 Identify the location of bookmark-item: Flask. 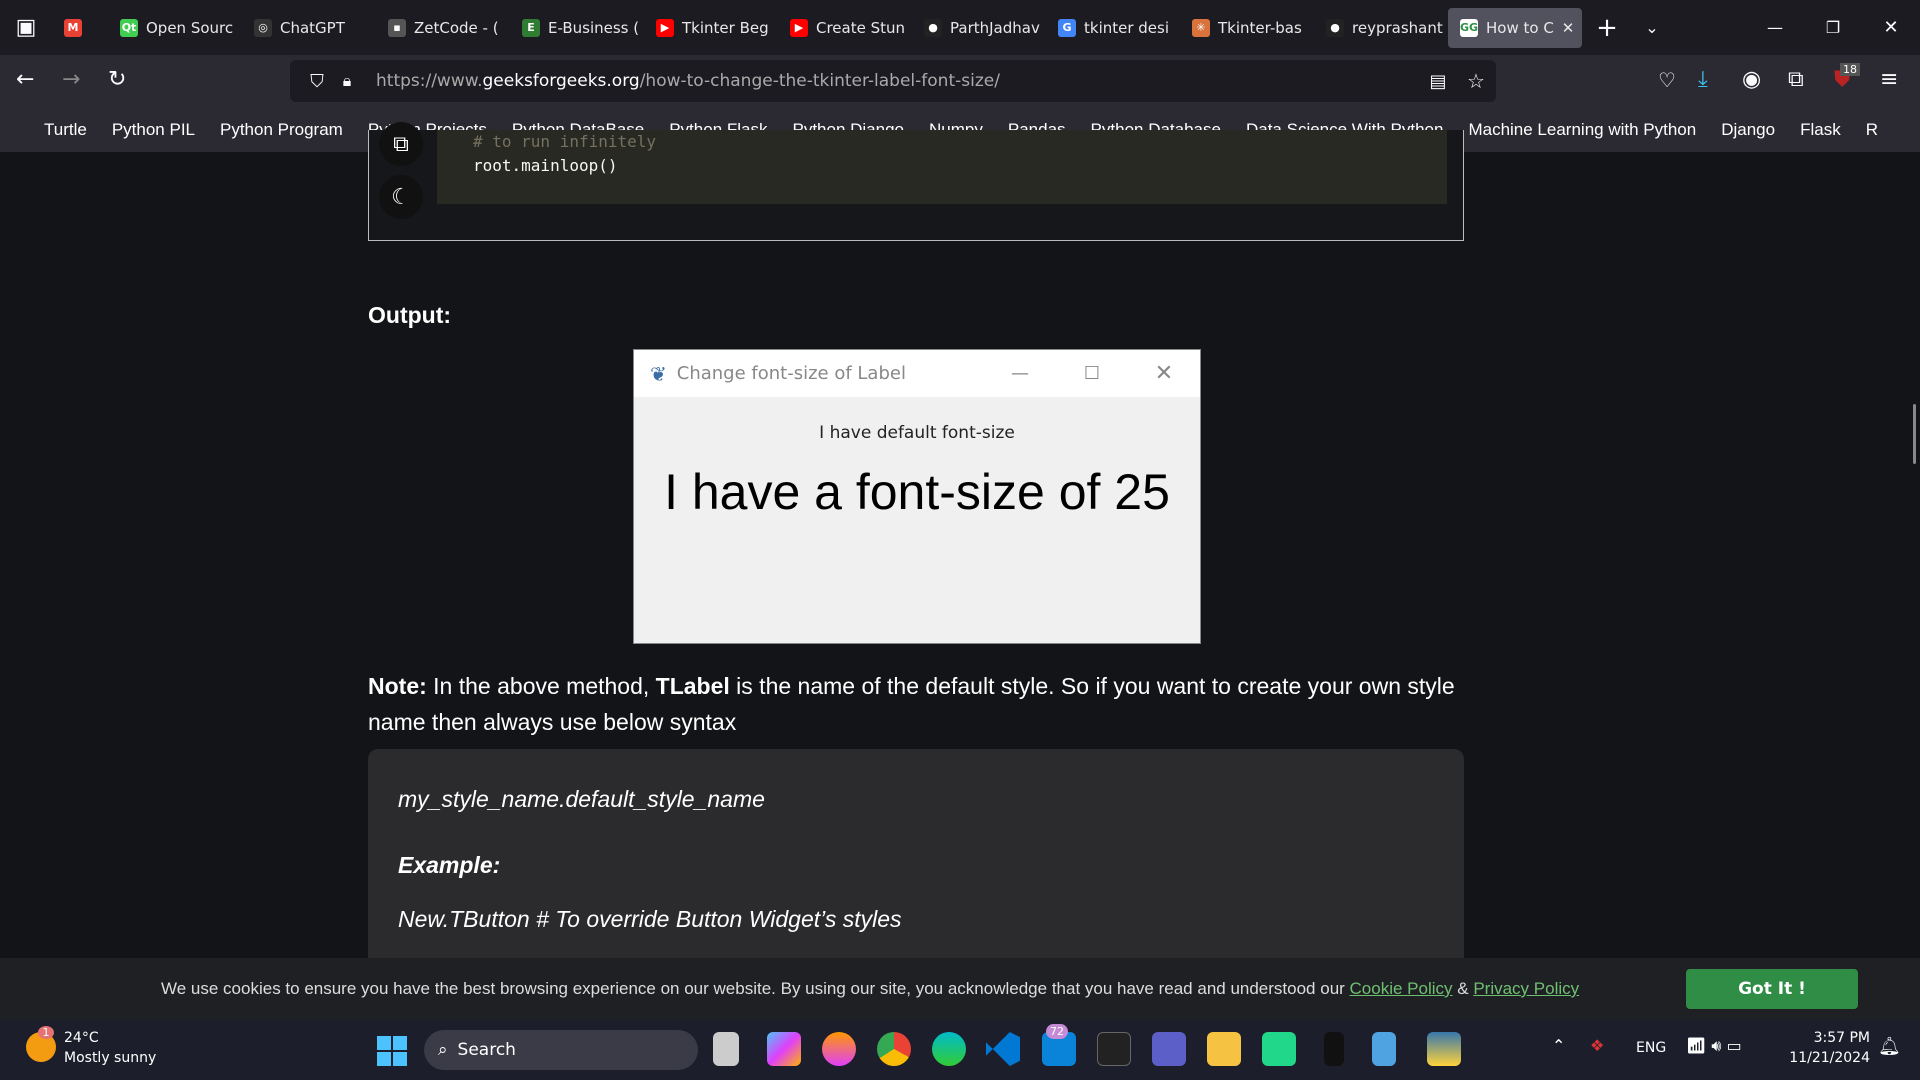
(1820, 130).